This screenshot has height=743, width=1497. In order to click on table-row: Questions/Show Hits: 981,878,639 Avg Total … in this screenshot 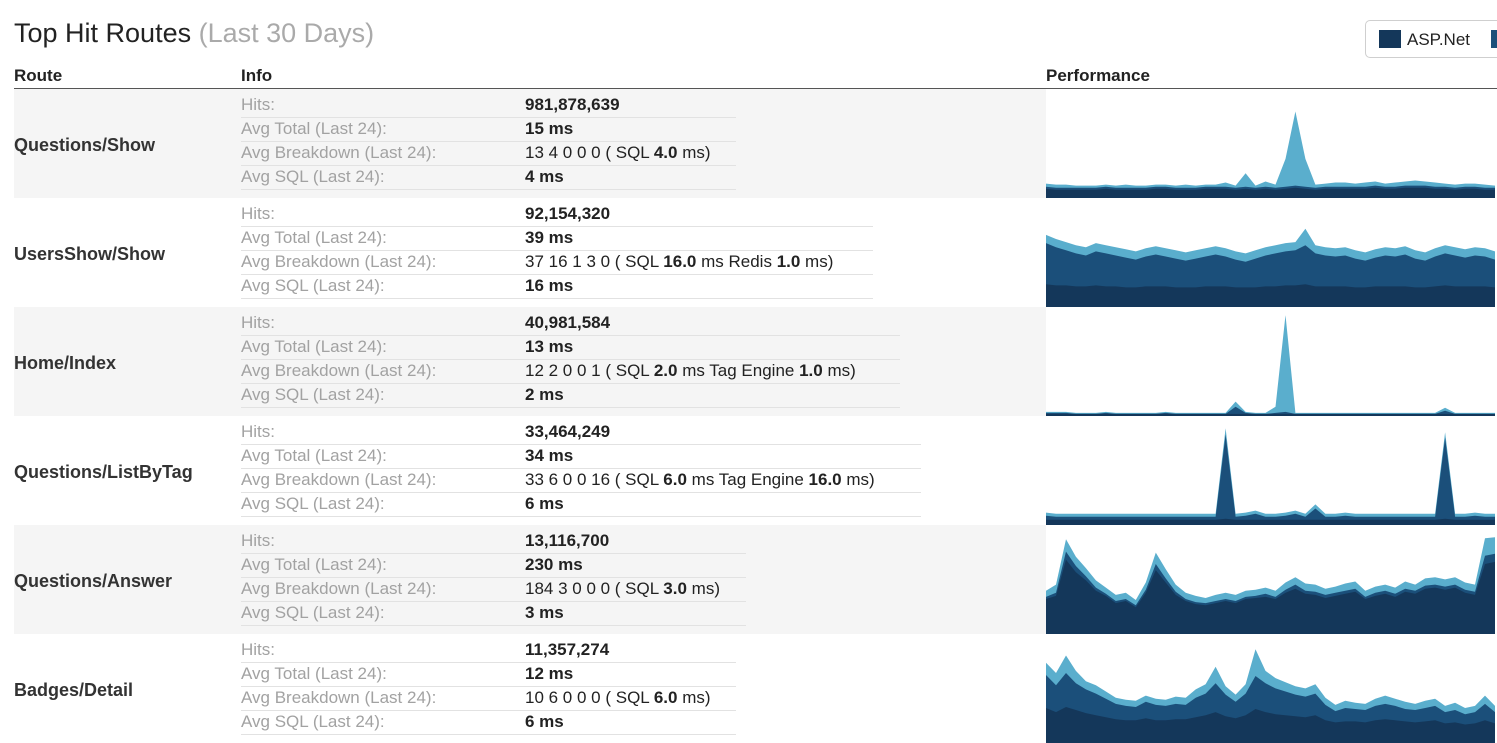, I will do `click(748, 143)`.